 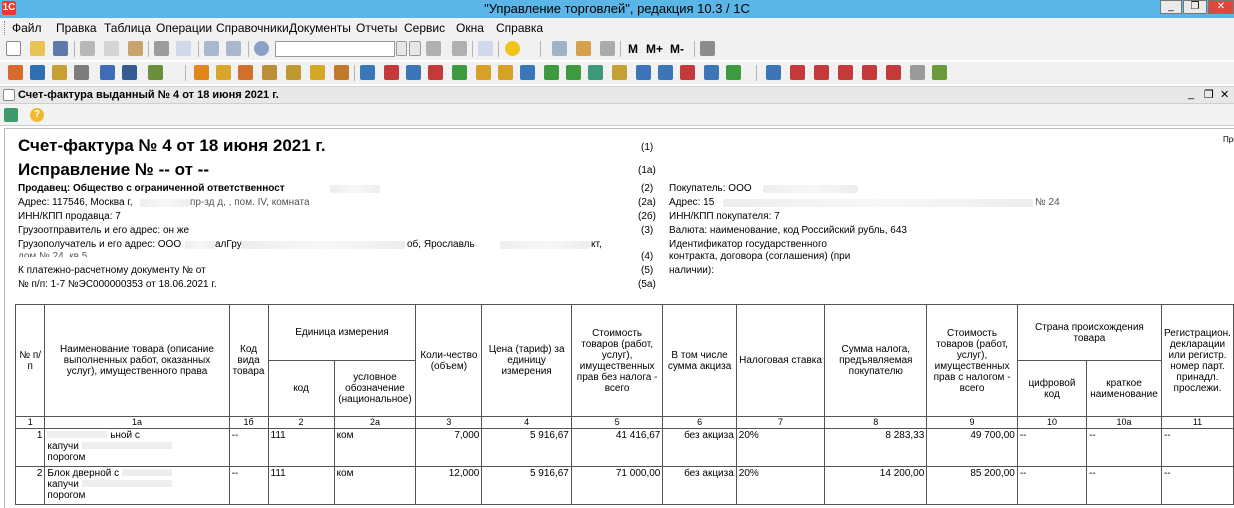 What do you see at coordinates (107, 72) in the screenshot?
I see `users-icon` at bounding box center [107, 72].